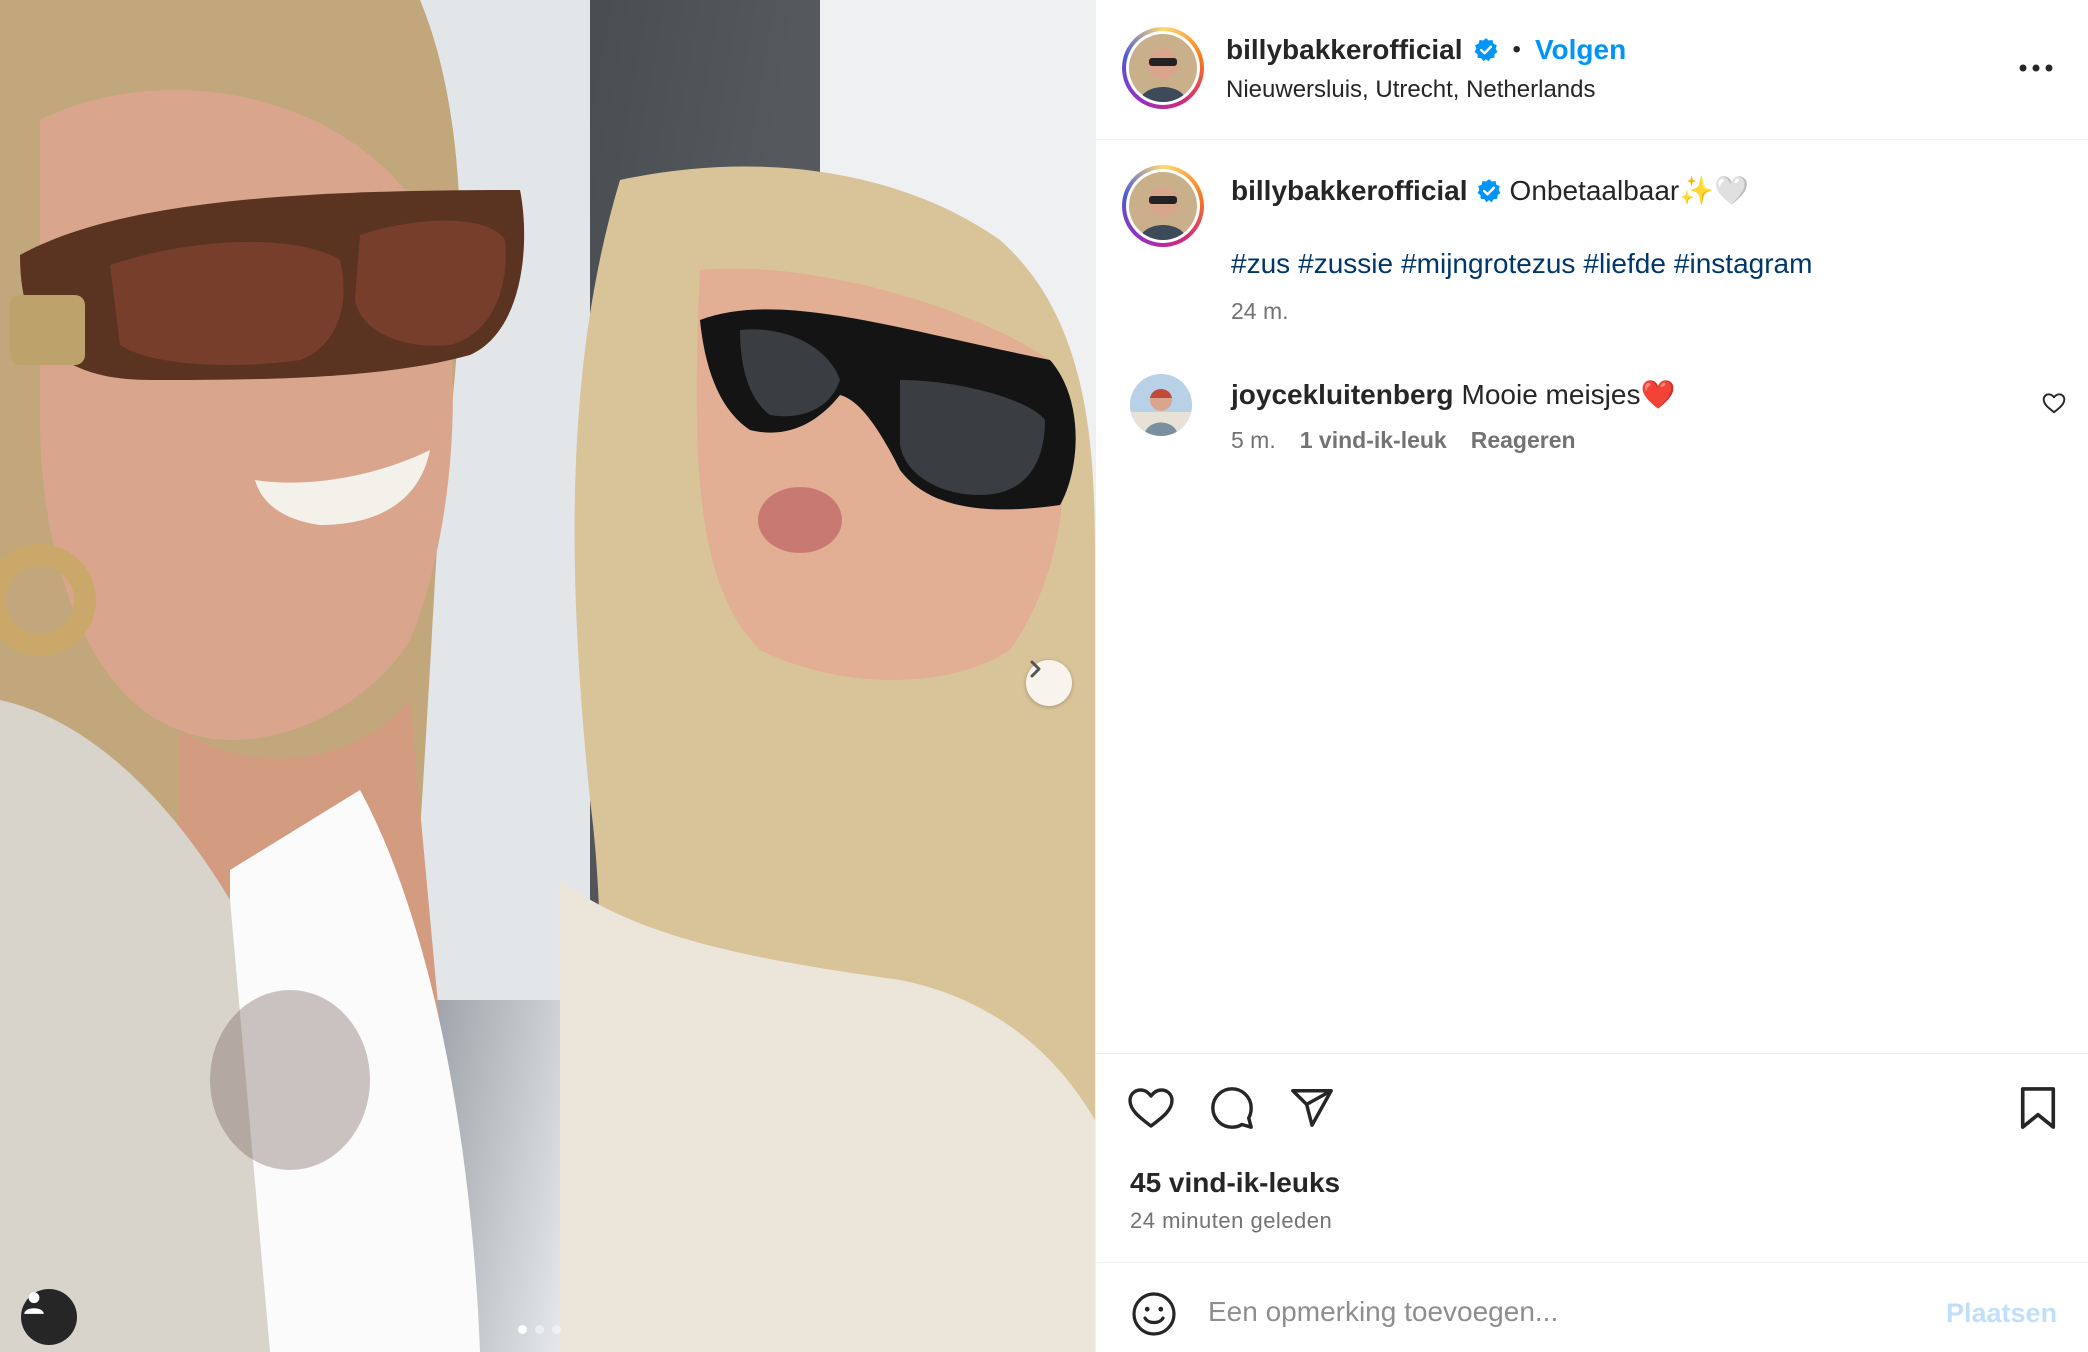  What do you see at coordinates (1568, 394) in the screenshot?
I see `comment-text: Mooie meisjes❤️` at bounding box center [1568, 394].